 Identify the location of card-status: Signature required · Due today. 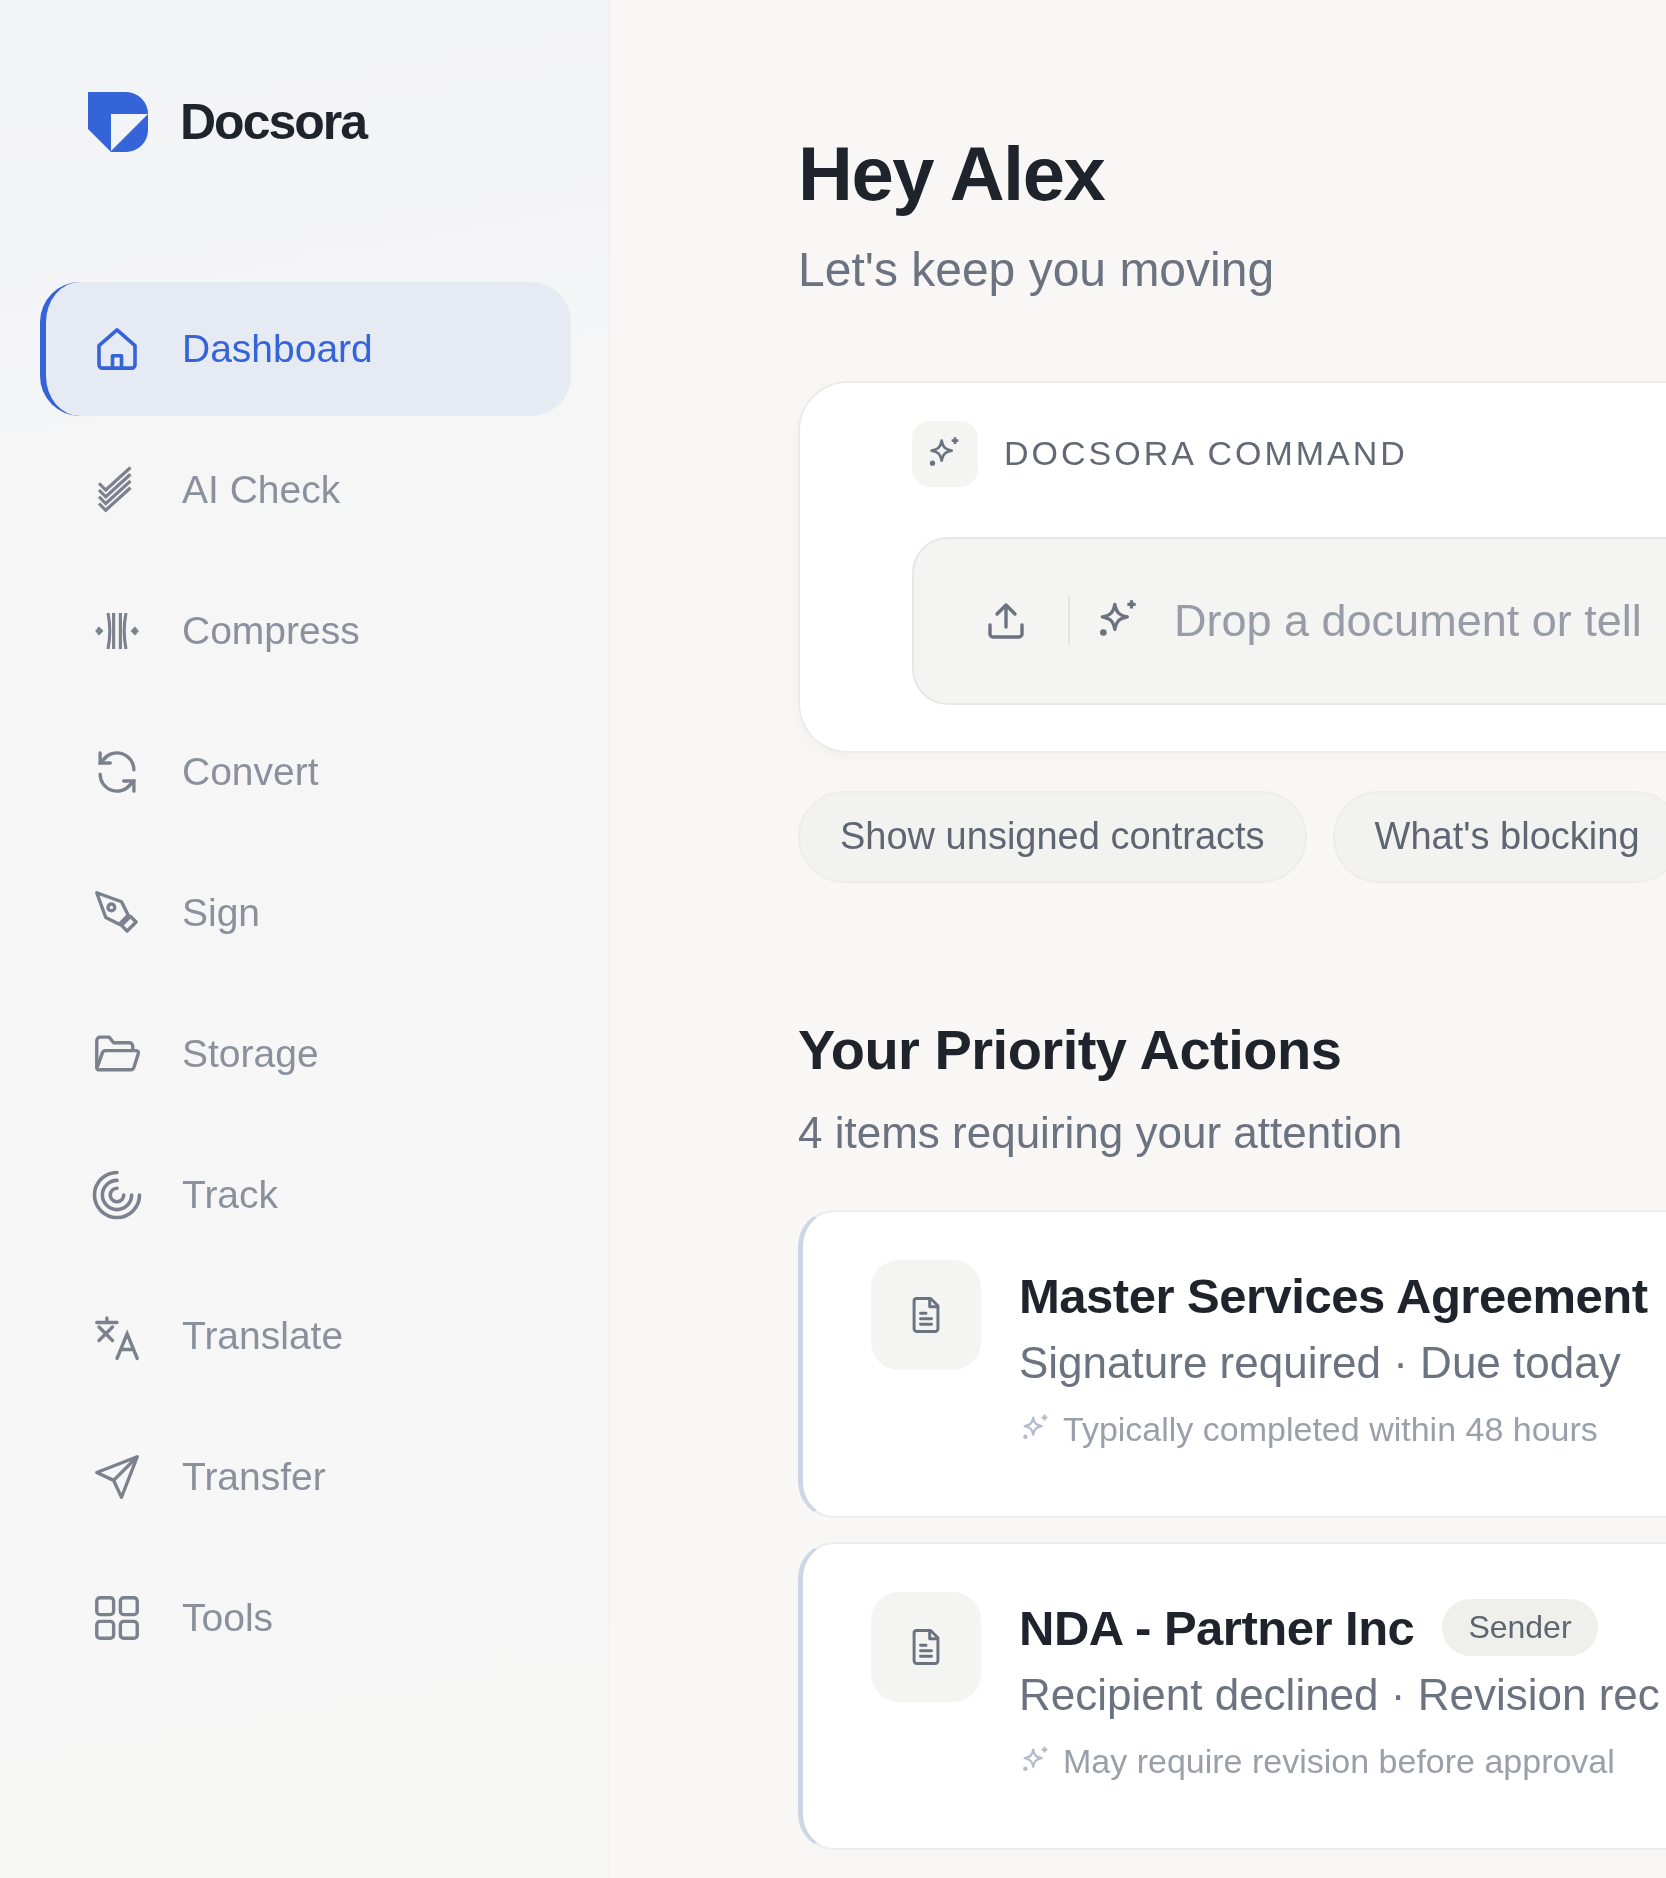
(1320, 1362).